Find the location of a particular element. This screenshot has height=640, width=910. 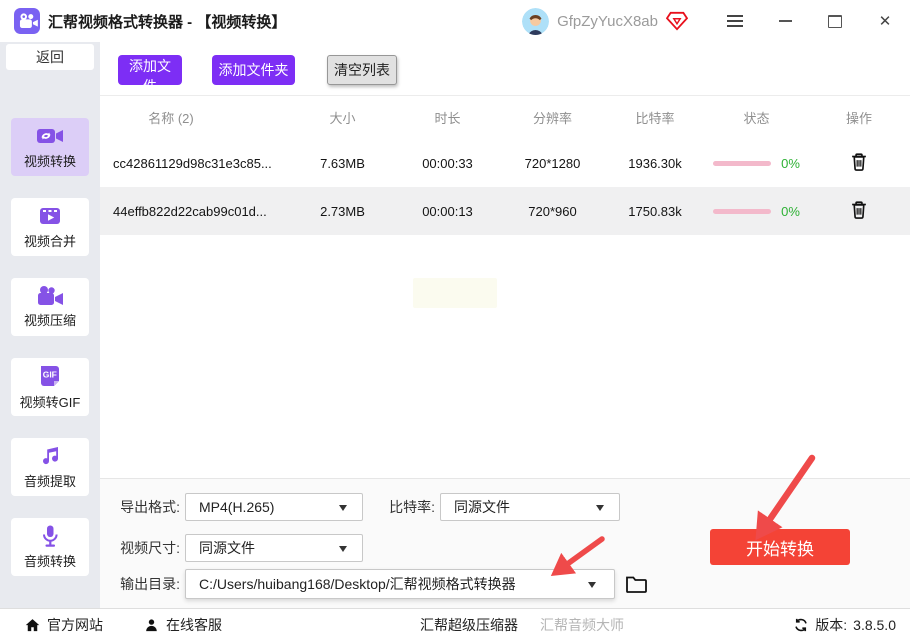

app-icon is located at coordinates (27, 21).